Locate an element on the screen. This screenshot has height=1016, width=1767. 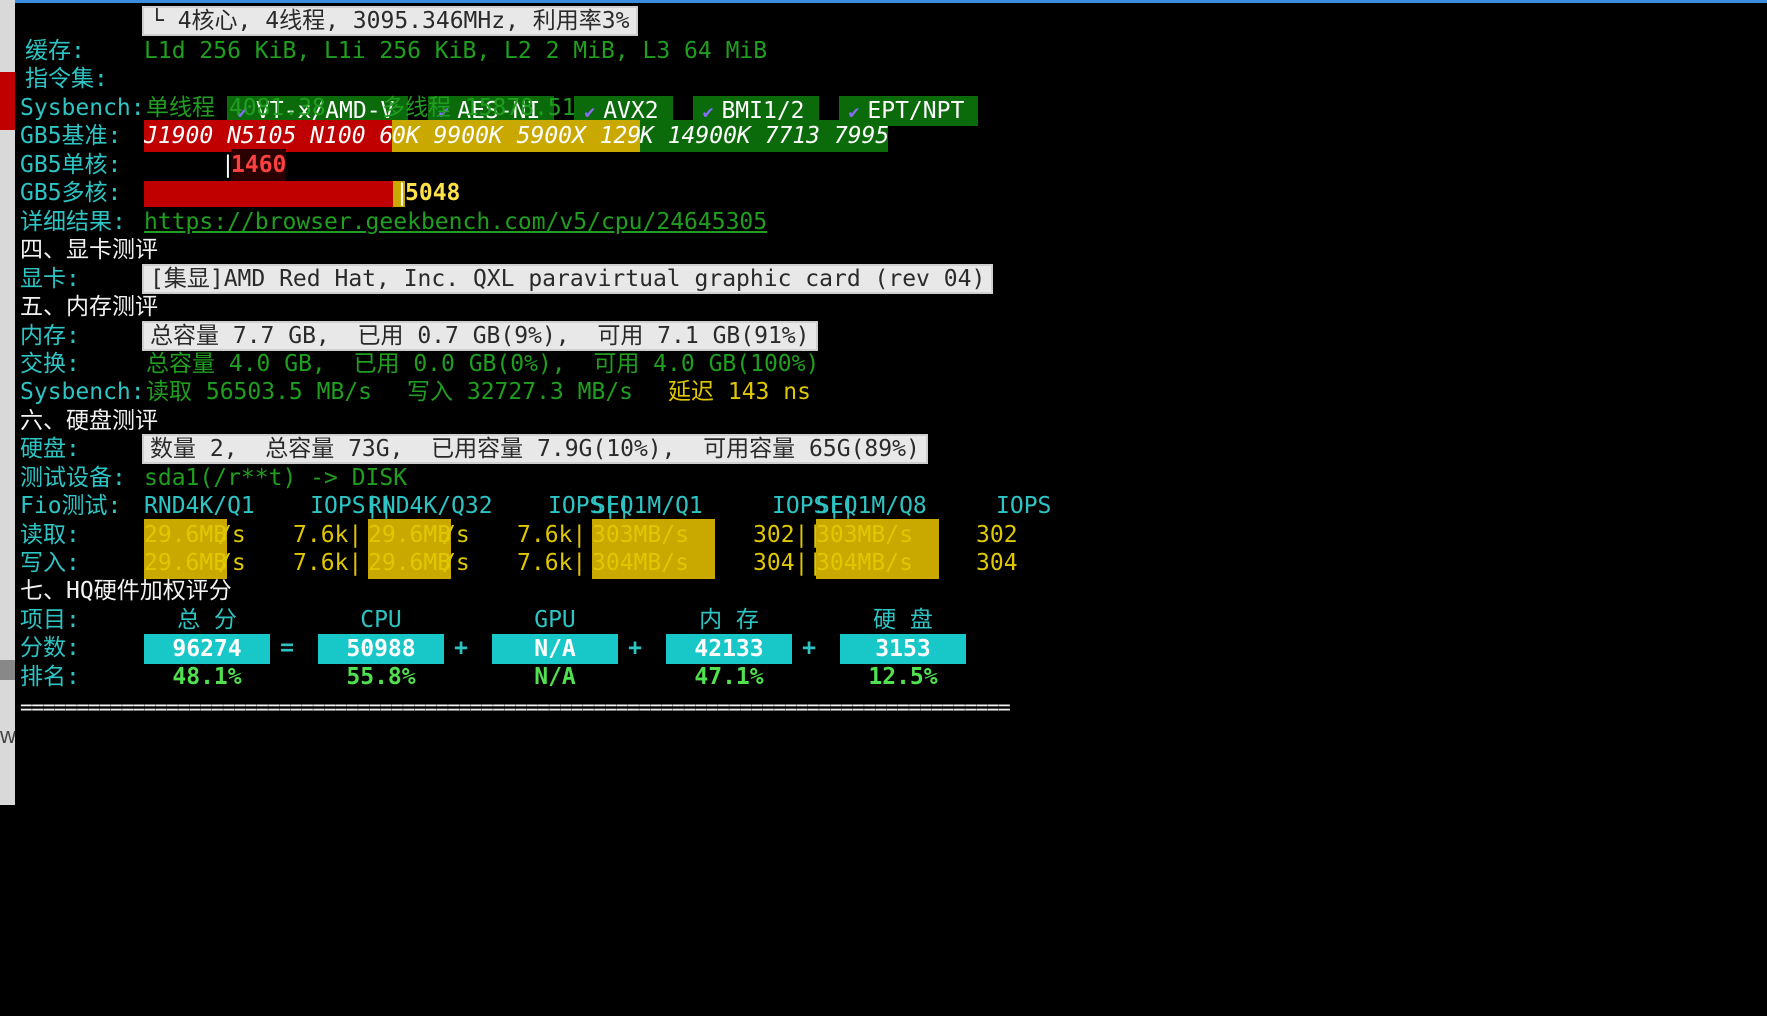
score-rank-row: 排名: 48.1% 55.8% N/A 47.1% 12.5% is located at coordinates (476, 677).